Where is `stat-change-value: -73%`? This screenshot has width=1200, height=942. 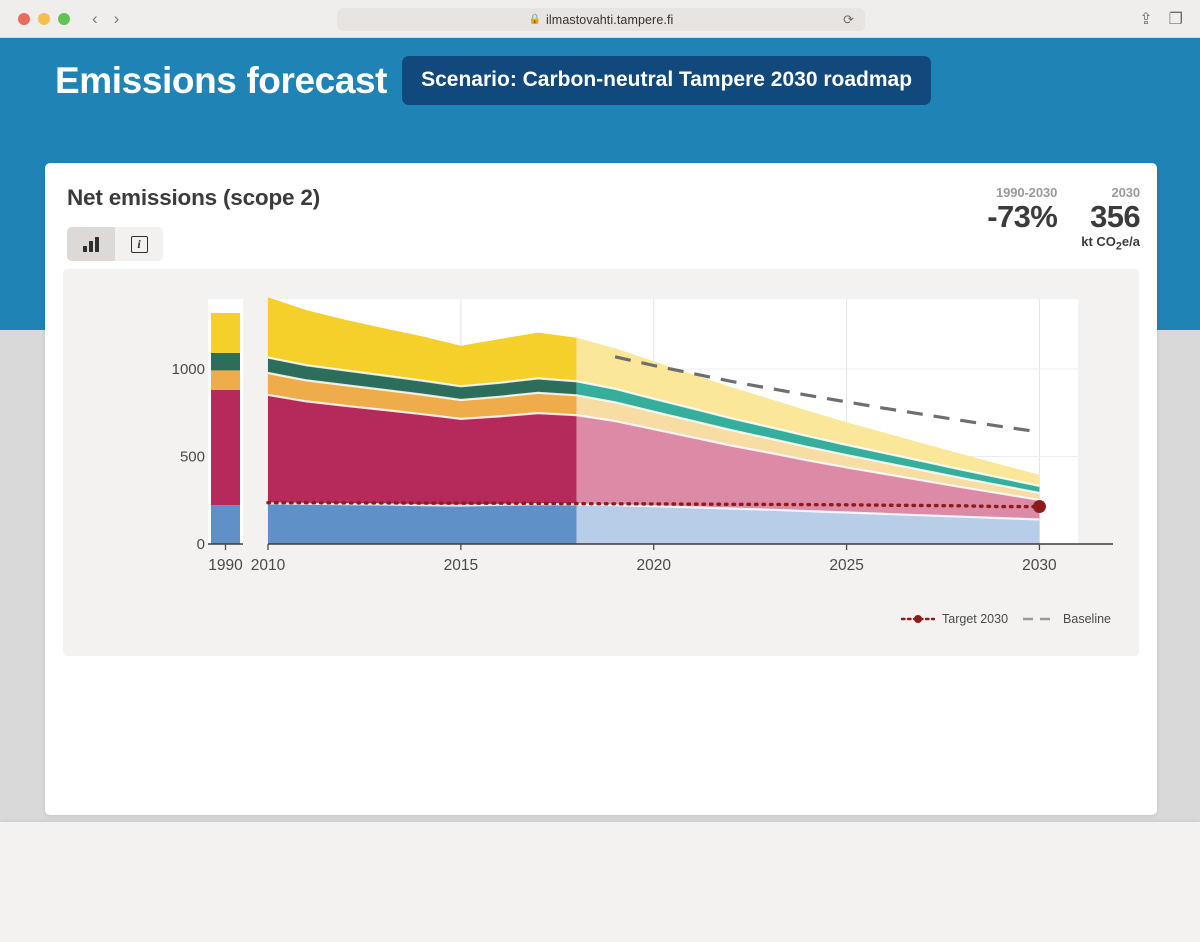 stat-change-value: -73% is located at coordinates (1022, 216).